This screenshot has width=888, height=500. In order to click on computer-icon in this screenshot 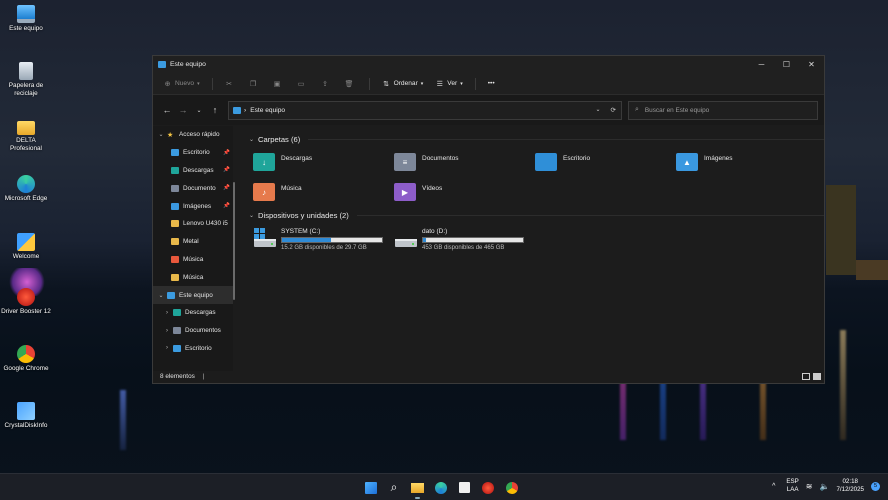, I will do `click(26, 14)`.